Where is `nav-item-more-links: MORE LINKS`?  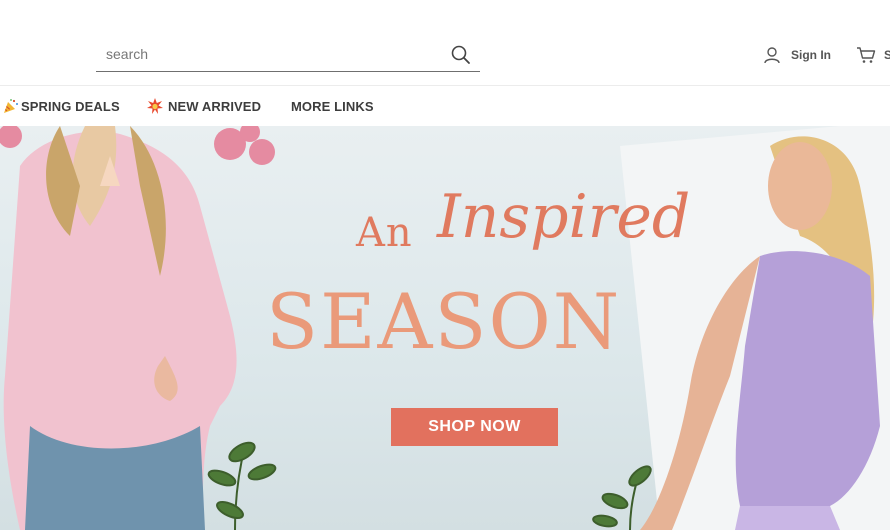 nav-item-more-links: MORE LINKS is located at coordinates (332, 106).